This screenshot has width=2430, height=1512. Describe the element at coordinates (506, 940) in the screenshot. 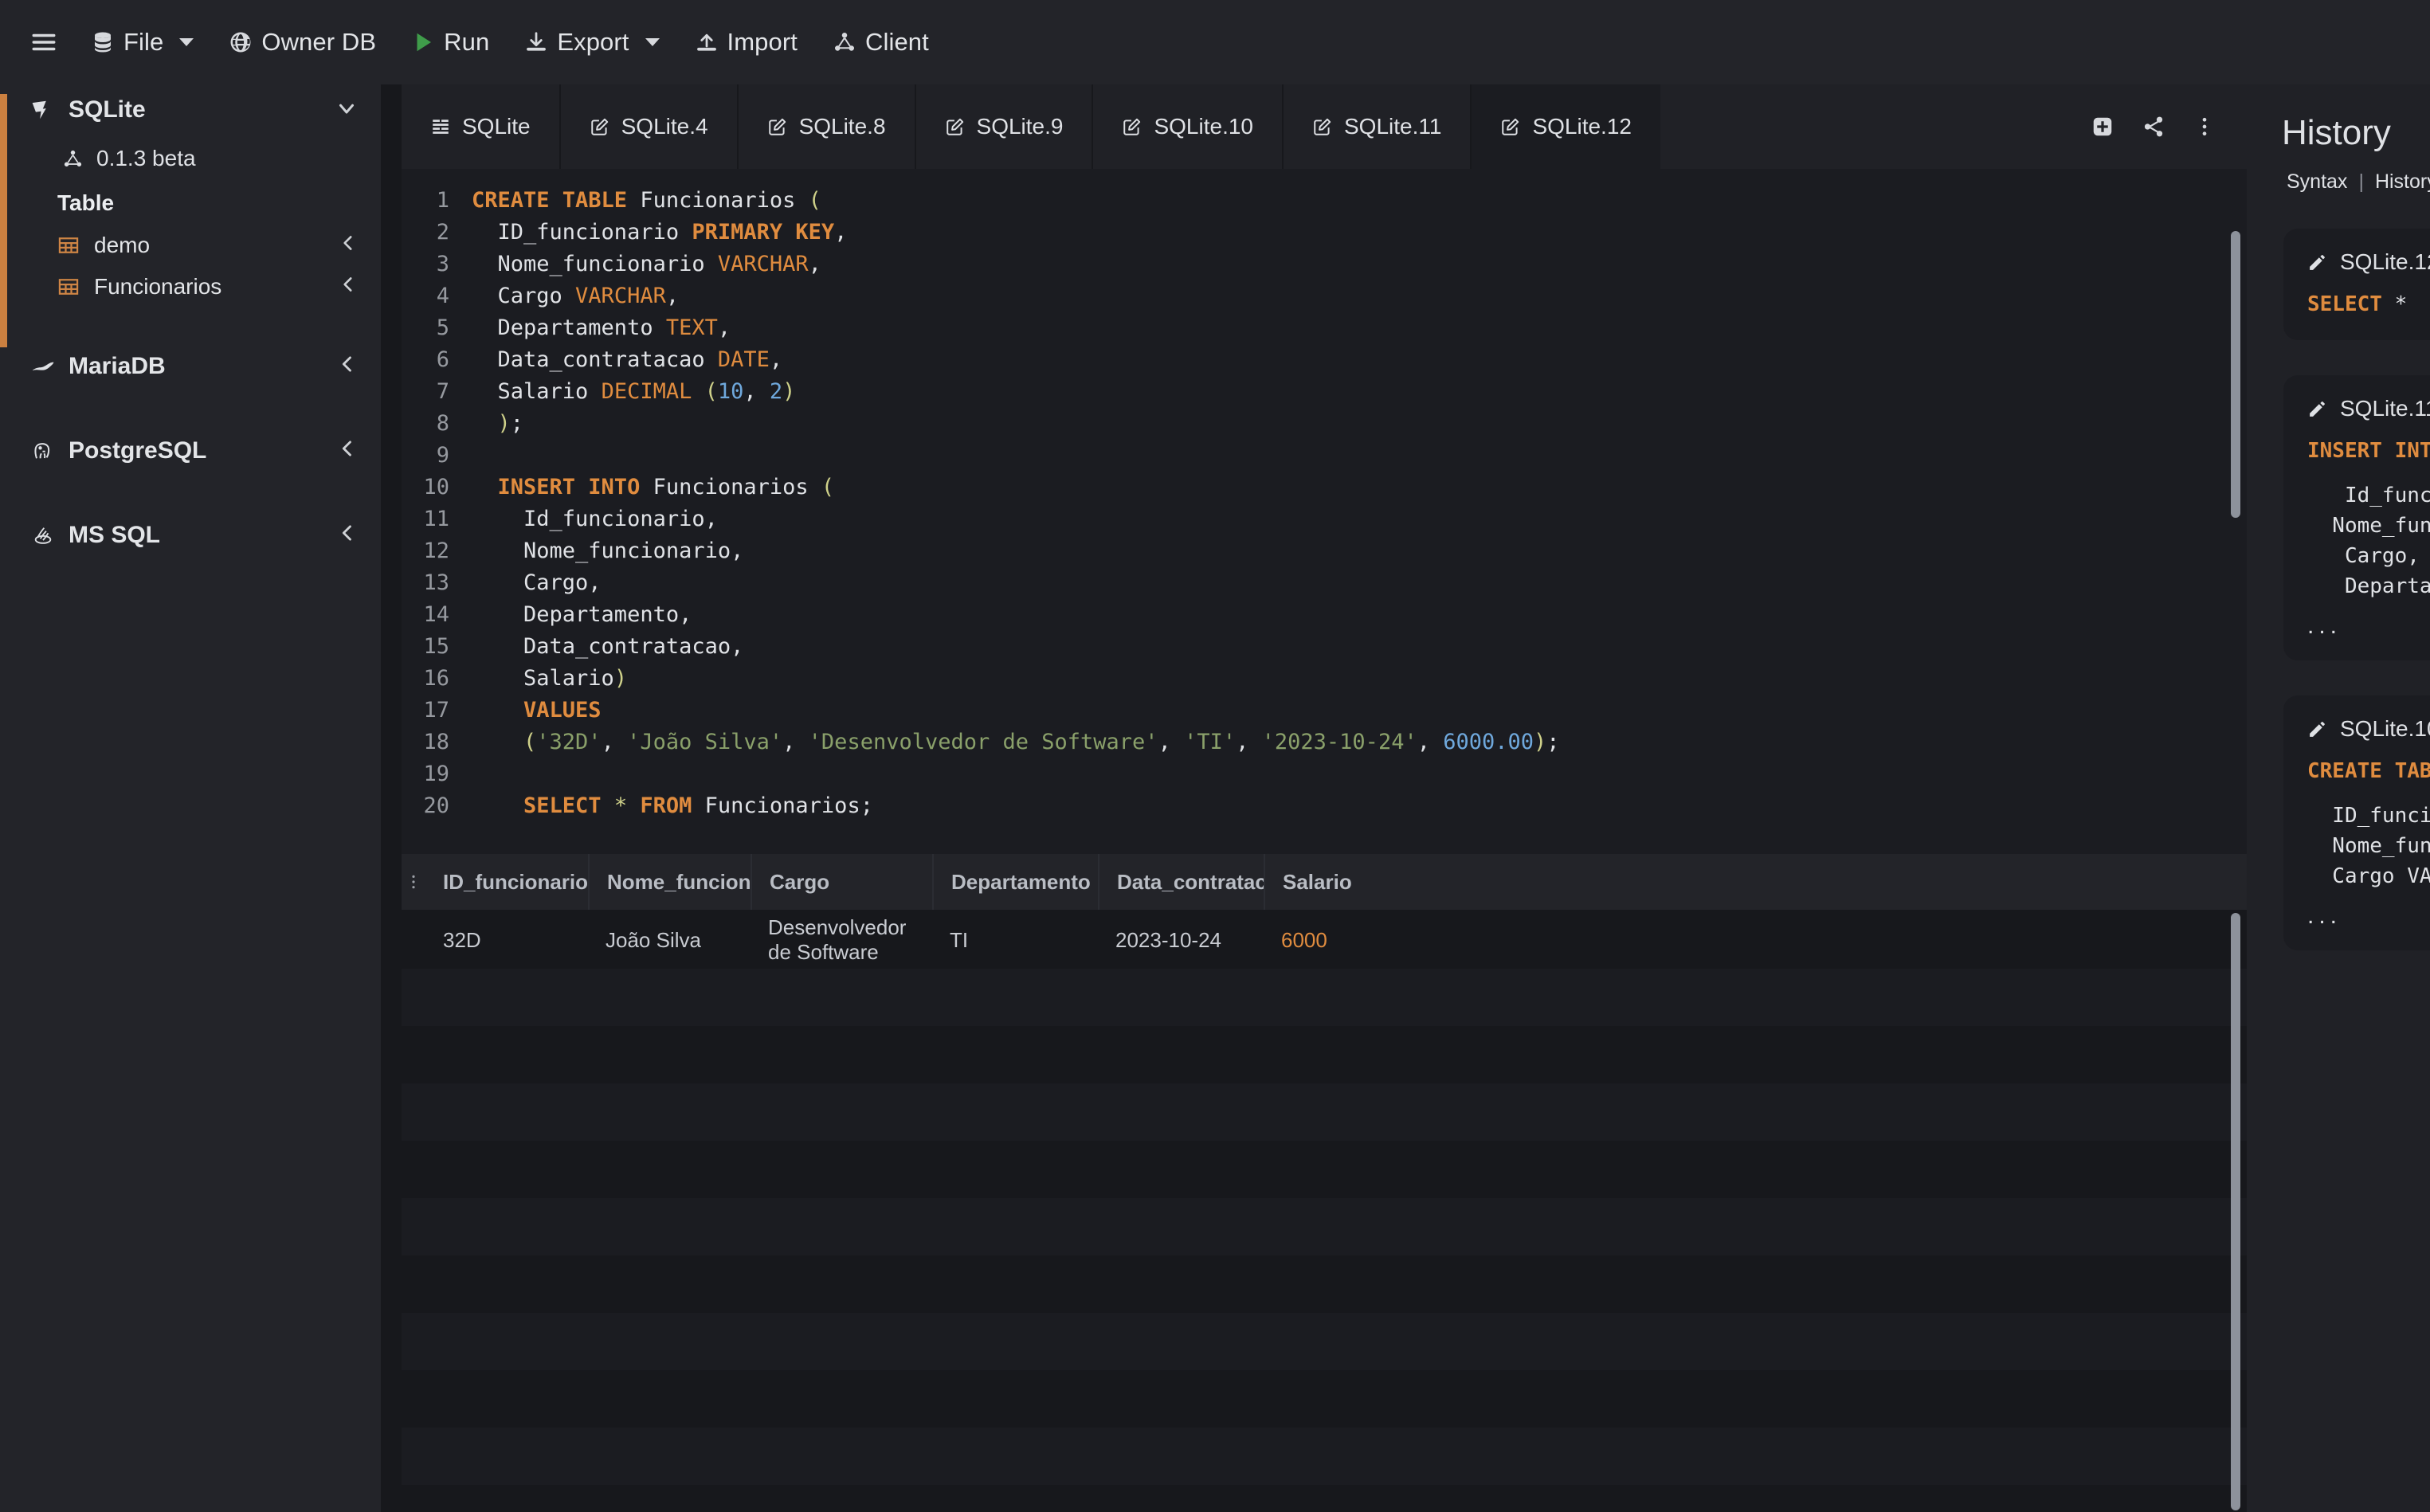

I see `table-cell: 32D` at that location.